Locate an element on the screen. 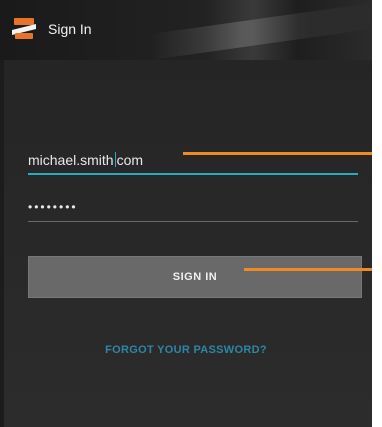 The image size is (382, 427). page-margin is located at coordinates (377, 213).